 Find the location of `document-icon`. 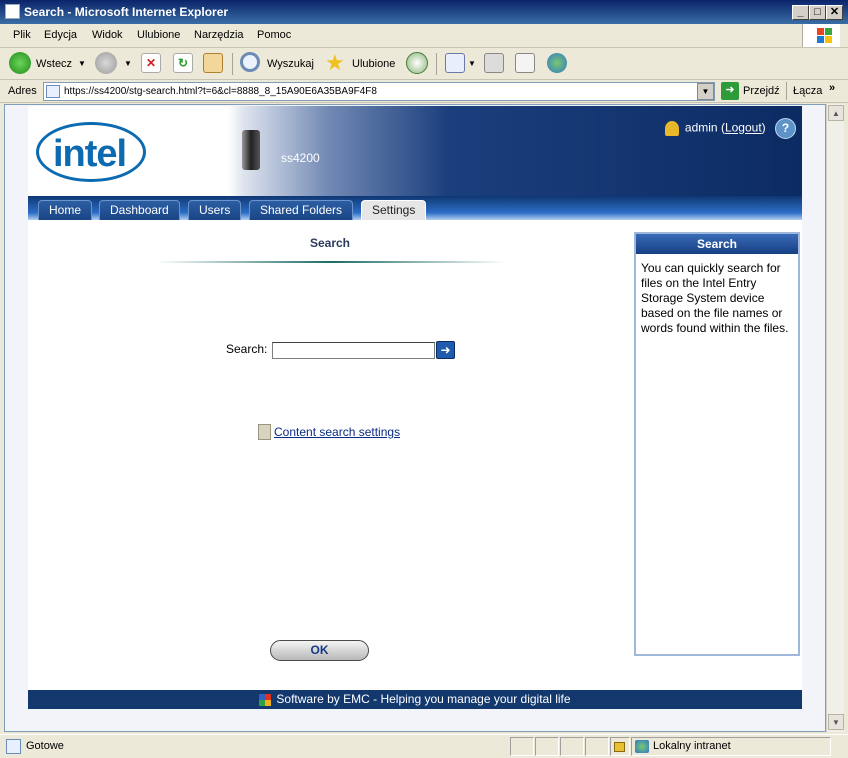

document-icon is located at coordinates (264, 432).